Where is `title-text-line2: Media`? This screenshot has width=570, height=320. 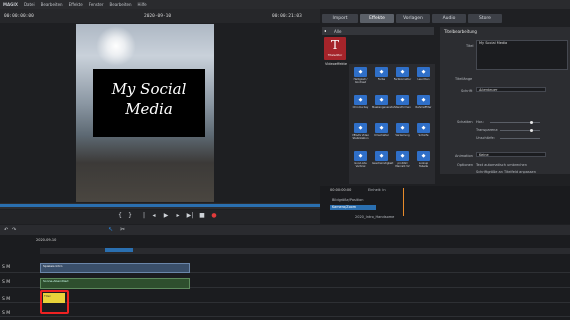
title-text-line2: Media is located at coordinates (149, 109).